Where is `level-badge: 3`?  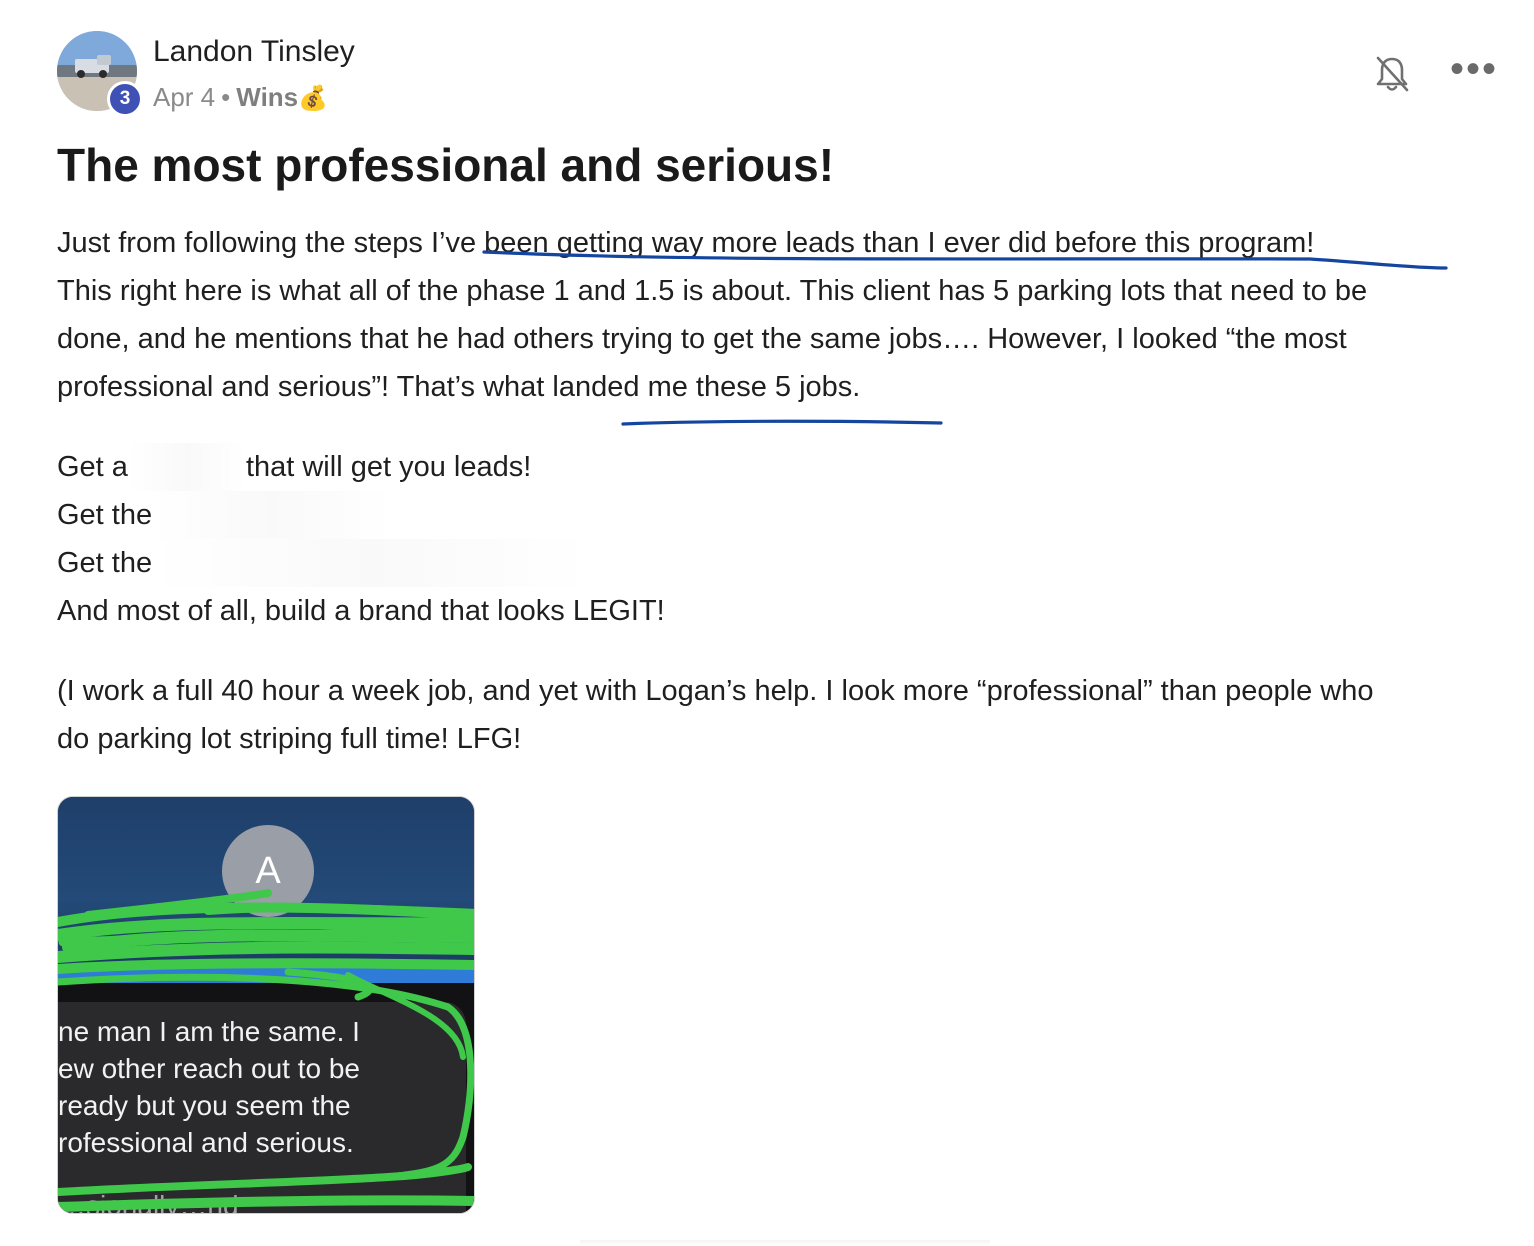
level-badge: 3 is located at coordinates (125, 99).